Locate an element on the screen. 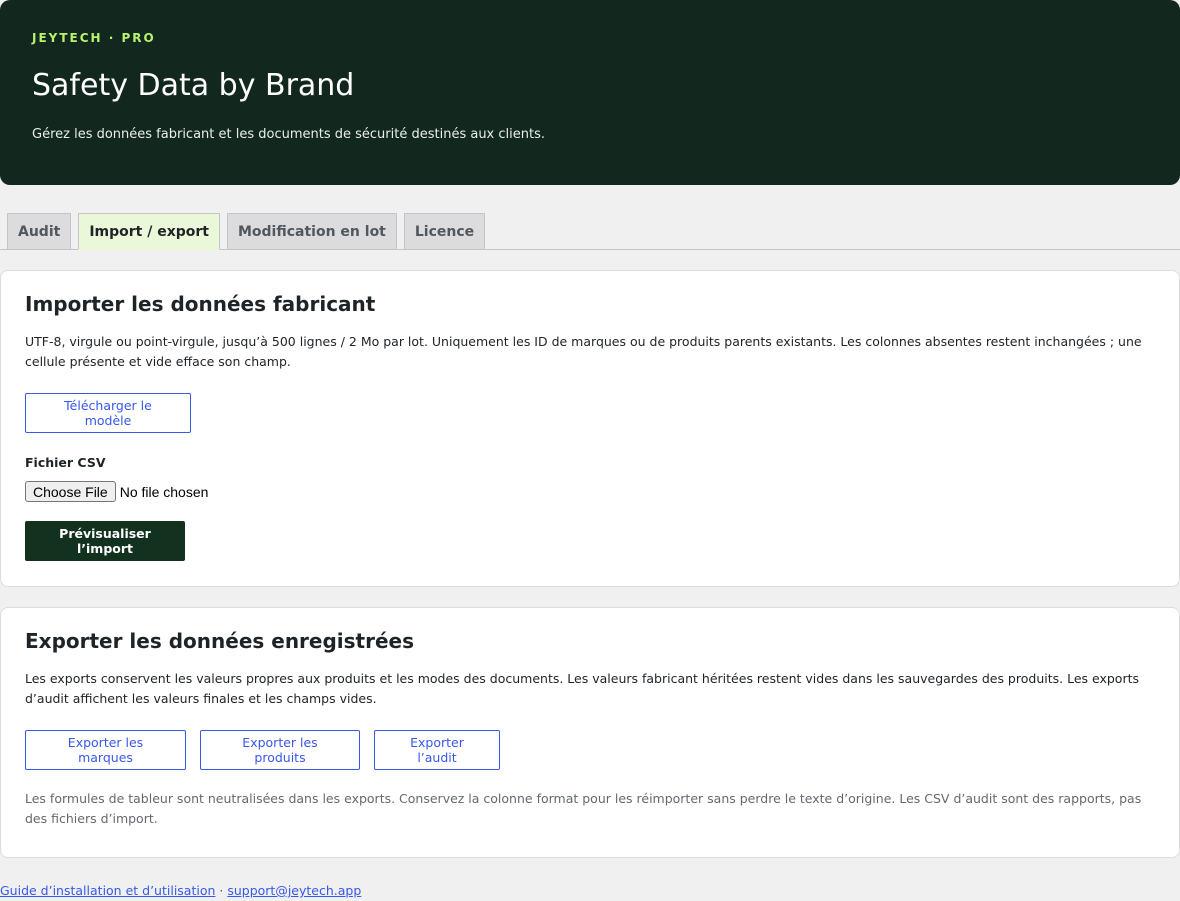  tab-license: Licence is located at coordinates (444, 231).